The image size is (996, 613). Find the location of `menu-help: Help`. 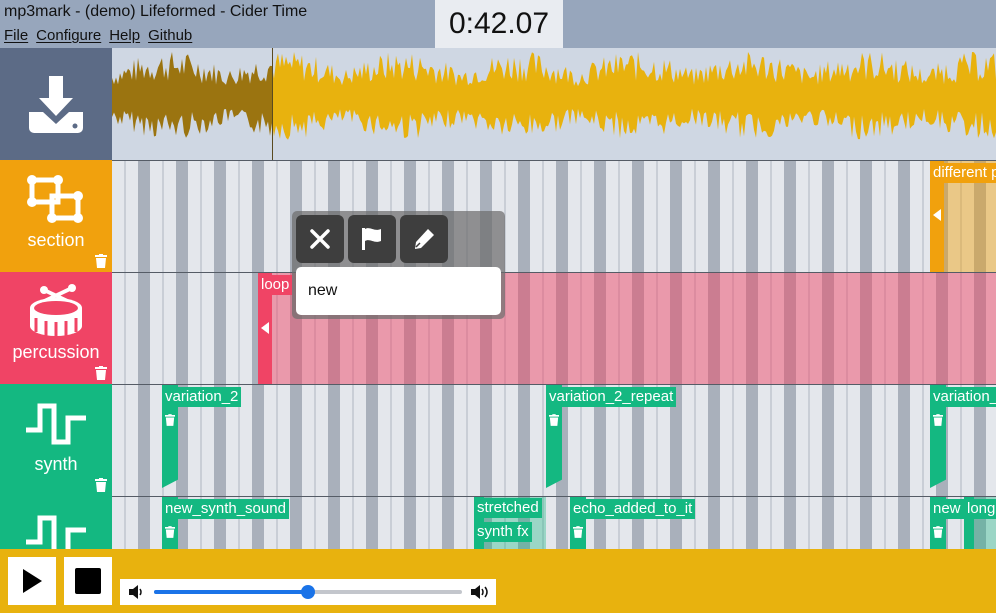

menu-help: Help is located at coordinates (124, 35).